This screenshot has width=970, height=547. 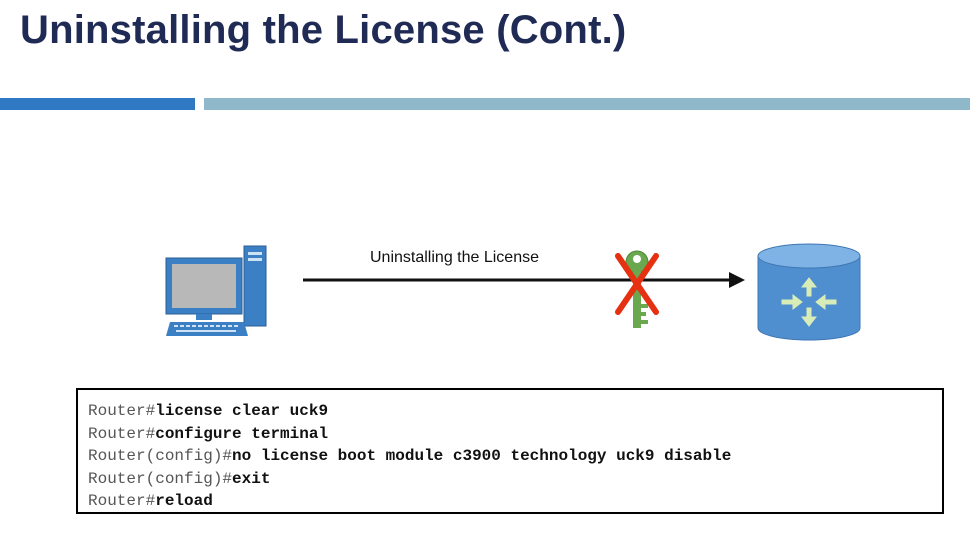 What do you see at coordinates (454, 257) in the screenshot?
I see `arrow-label: Uninstalling the License` at bounding box center [454, 257].